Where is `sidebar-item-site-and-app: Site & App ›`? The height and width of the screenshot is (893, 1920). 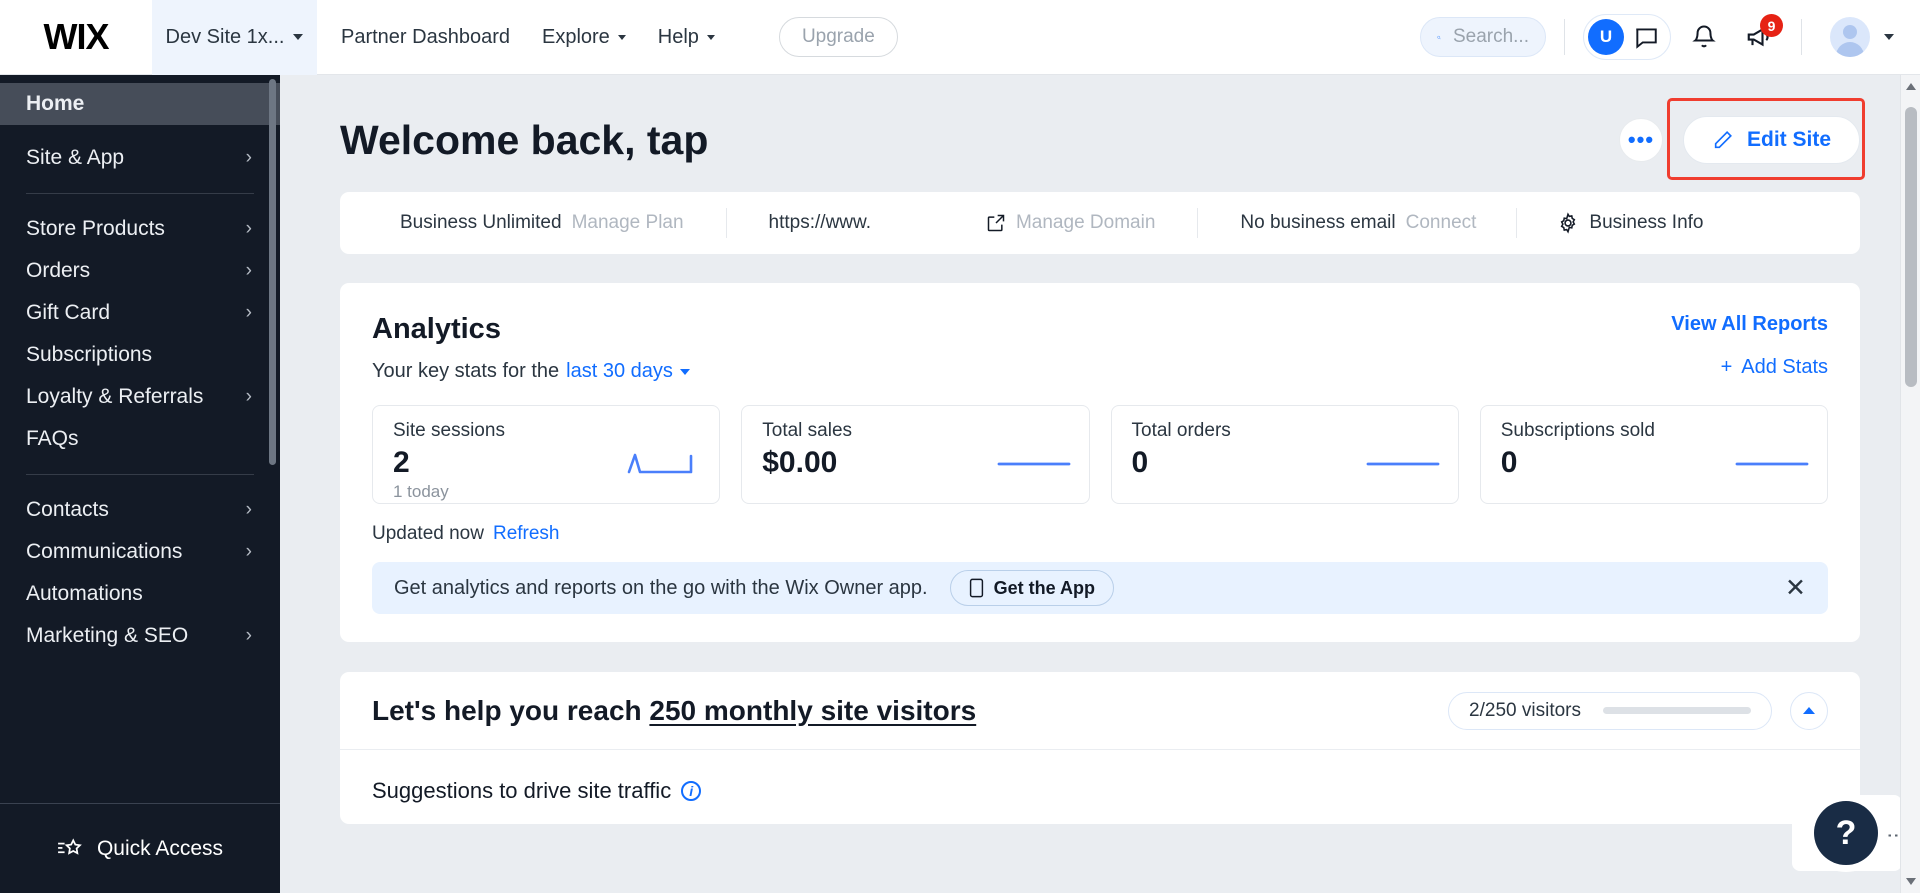
sidebar-item-site-and-app: Site & App › is located at coordinates (140, 158).